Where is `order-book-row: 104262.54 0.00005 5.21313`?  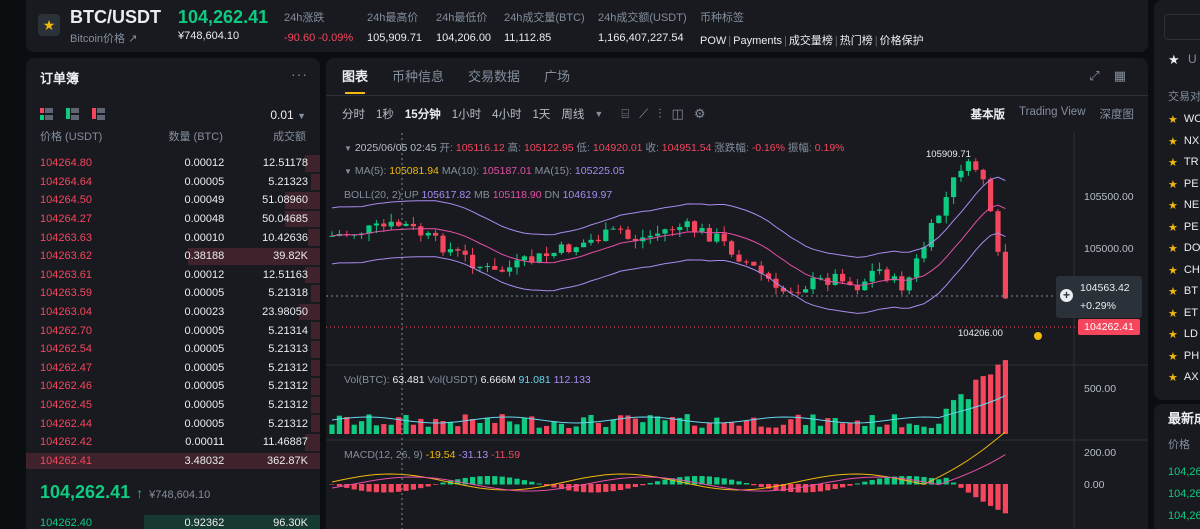 order-book-row: 104262.54 0.00005 5.21313 is located at coordinates (173, 349).